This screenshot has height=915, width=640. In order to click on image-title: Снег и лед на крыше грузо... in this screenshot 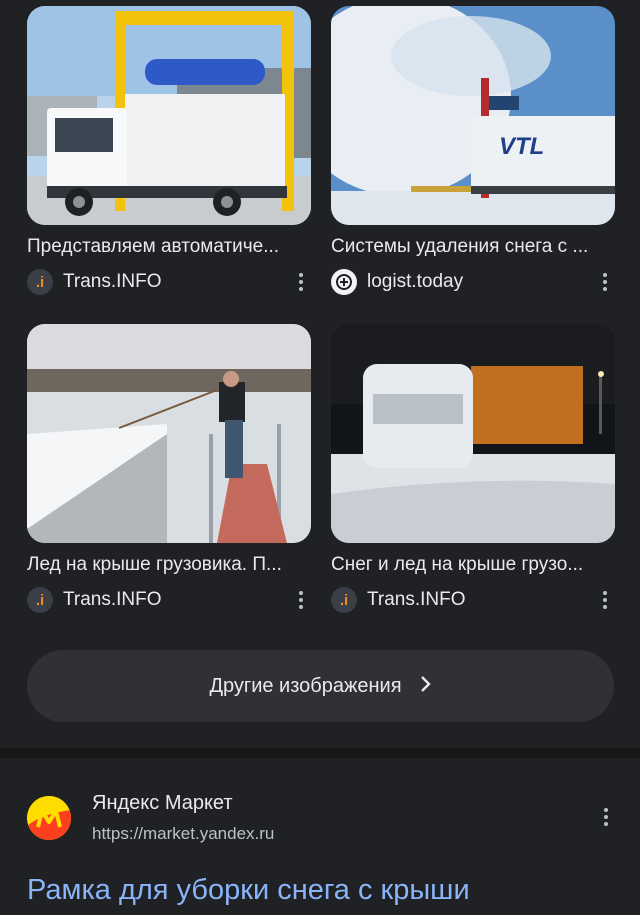, I will do `click(473, 565)`.